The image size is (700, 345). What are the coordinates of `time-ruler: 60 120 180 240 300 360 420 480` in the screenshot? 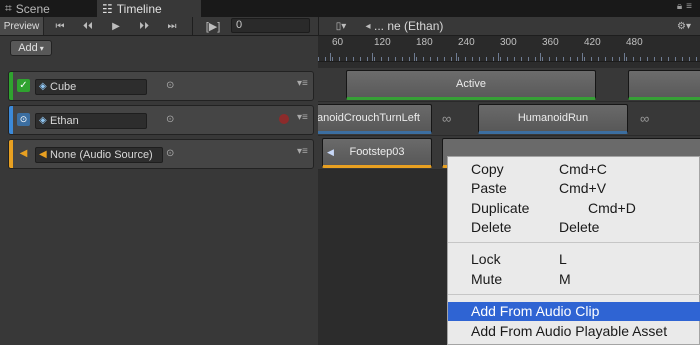 It's located at (509, 49).